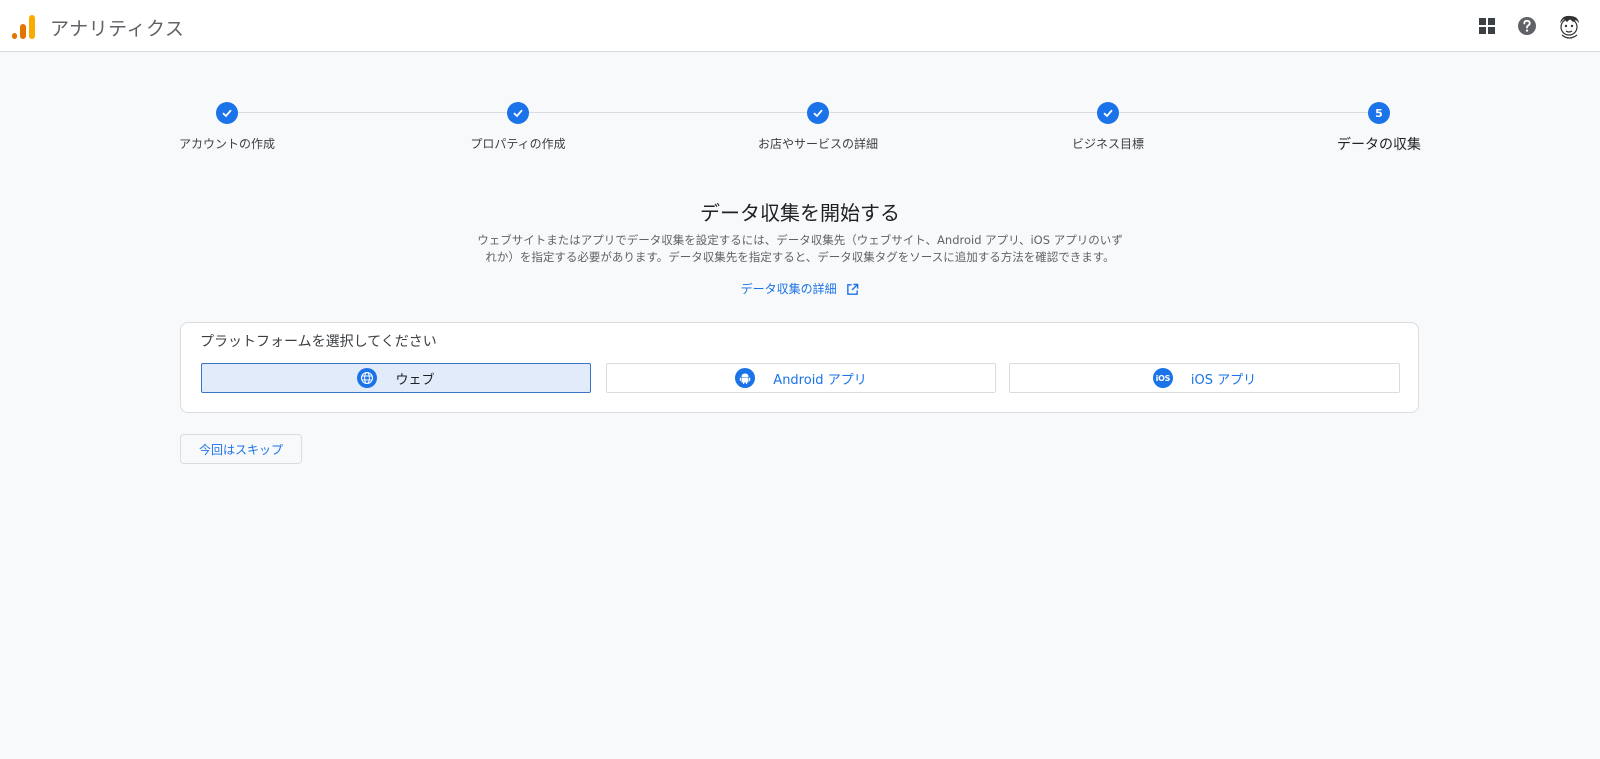 This screenshot has width=1600, height=759. What do you see at coordinates (1223, 380) in the screenshot?
I see `platform-ios-label: iOS アプリ` at bounding box center [1223, 380].